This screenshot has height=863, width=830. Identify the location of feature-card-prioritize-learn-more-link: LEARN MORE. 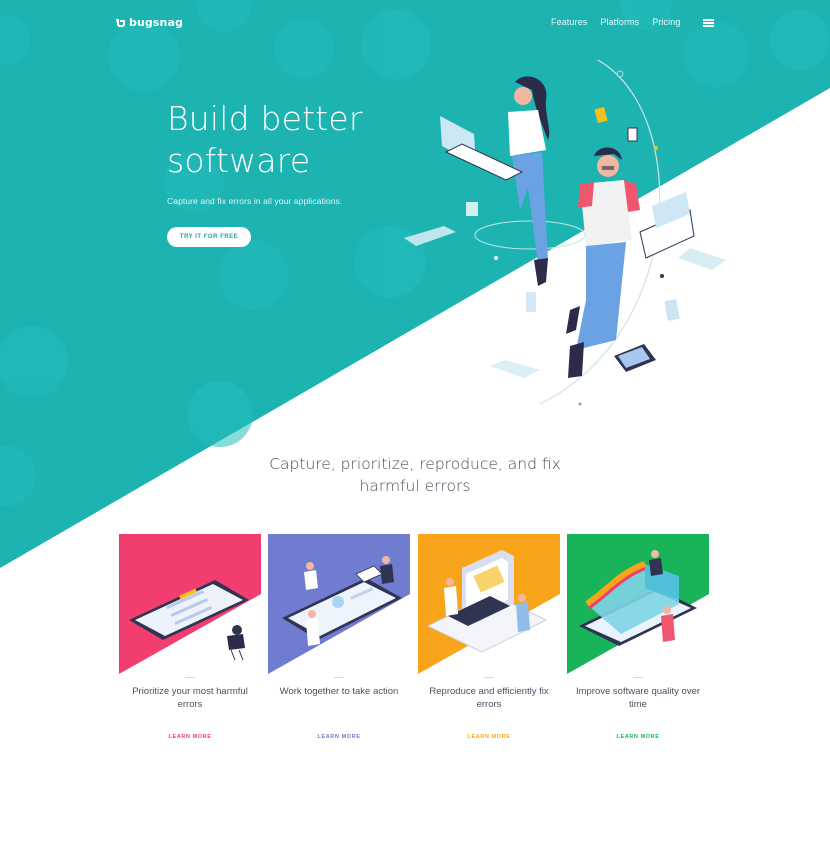
(190, 737).